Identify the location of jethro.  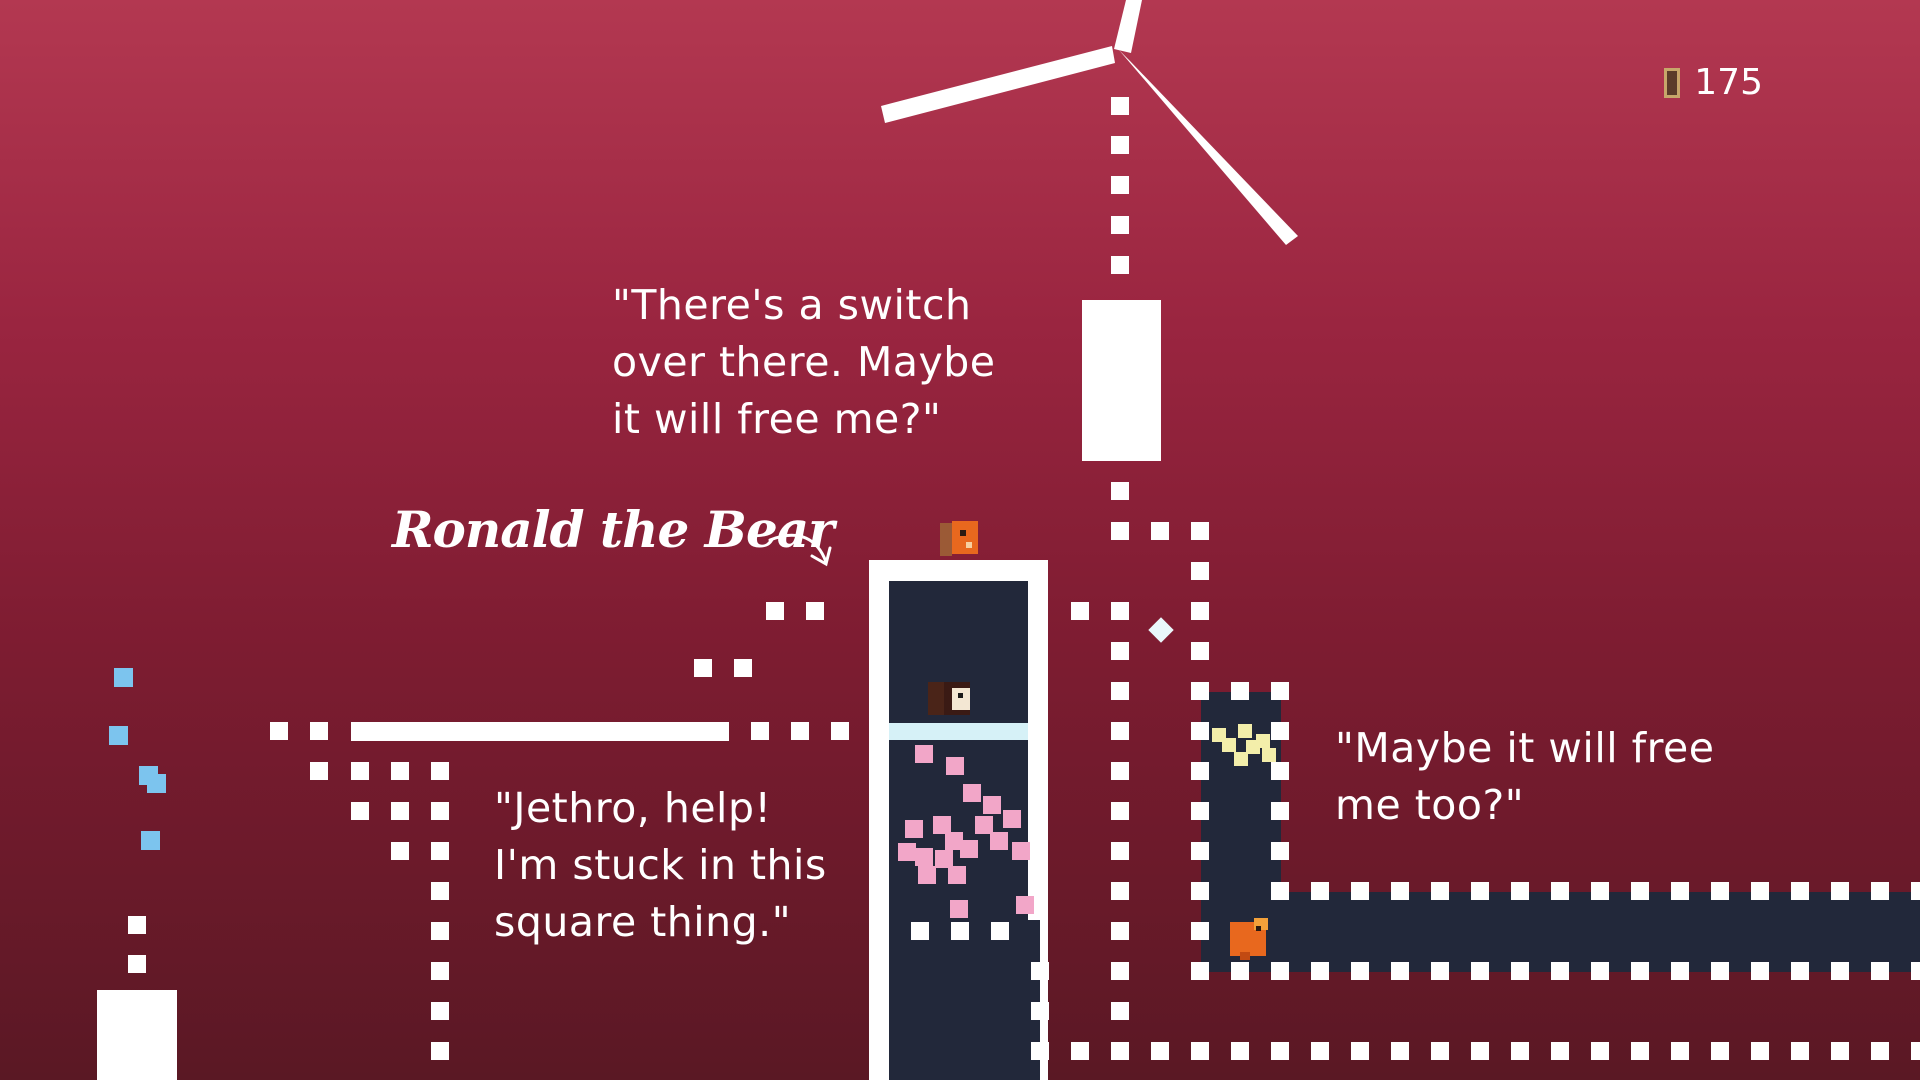
(949, 698).